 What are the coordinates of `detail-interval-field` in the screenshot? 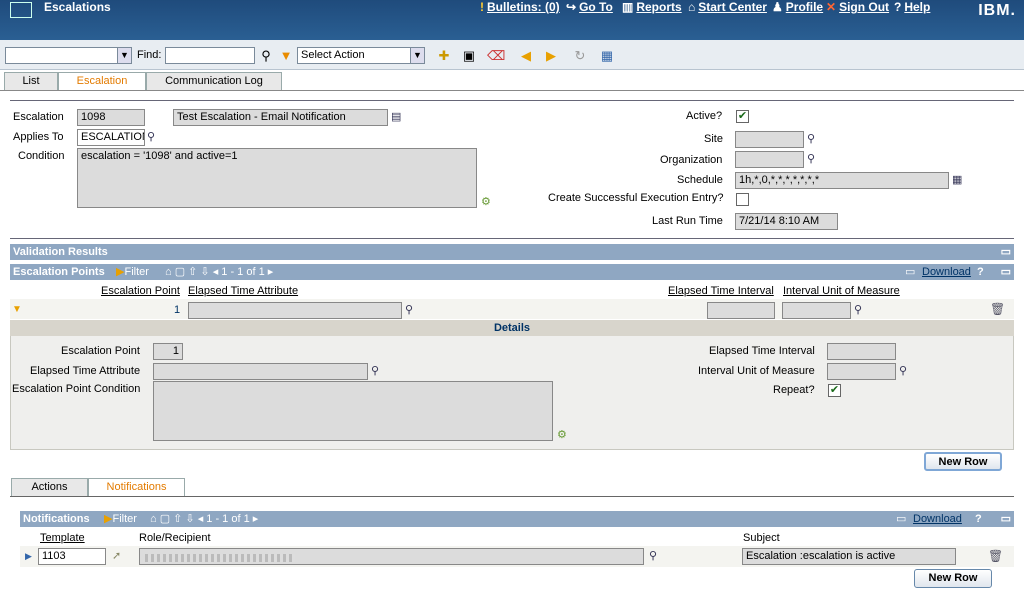 It's located at (861, 351).